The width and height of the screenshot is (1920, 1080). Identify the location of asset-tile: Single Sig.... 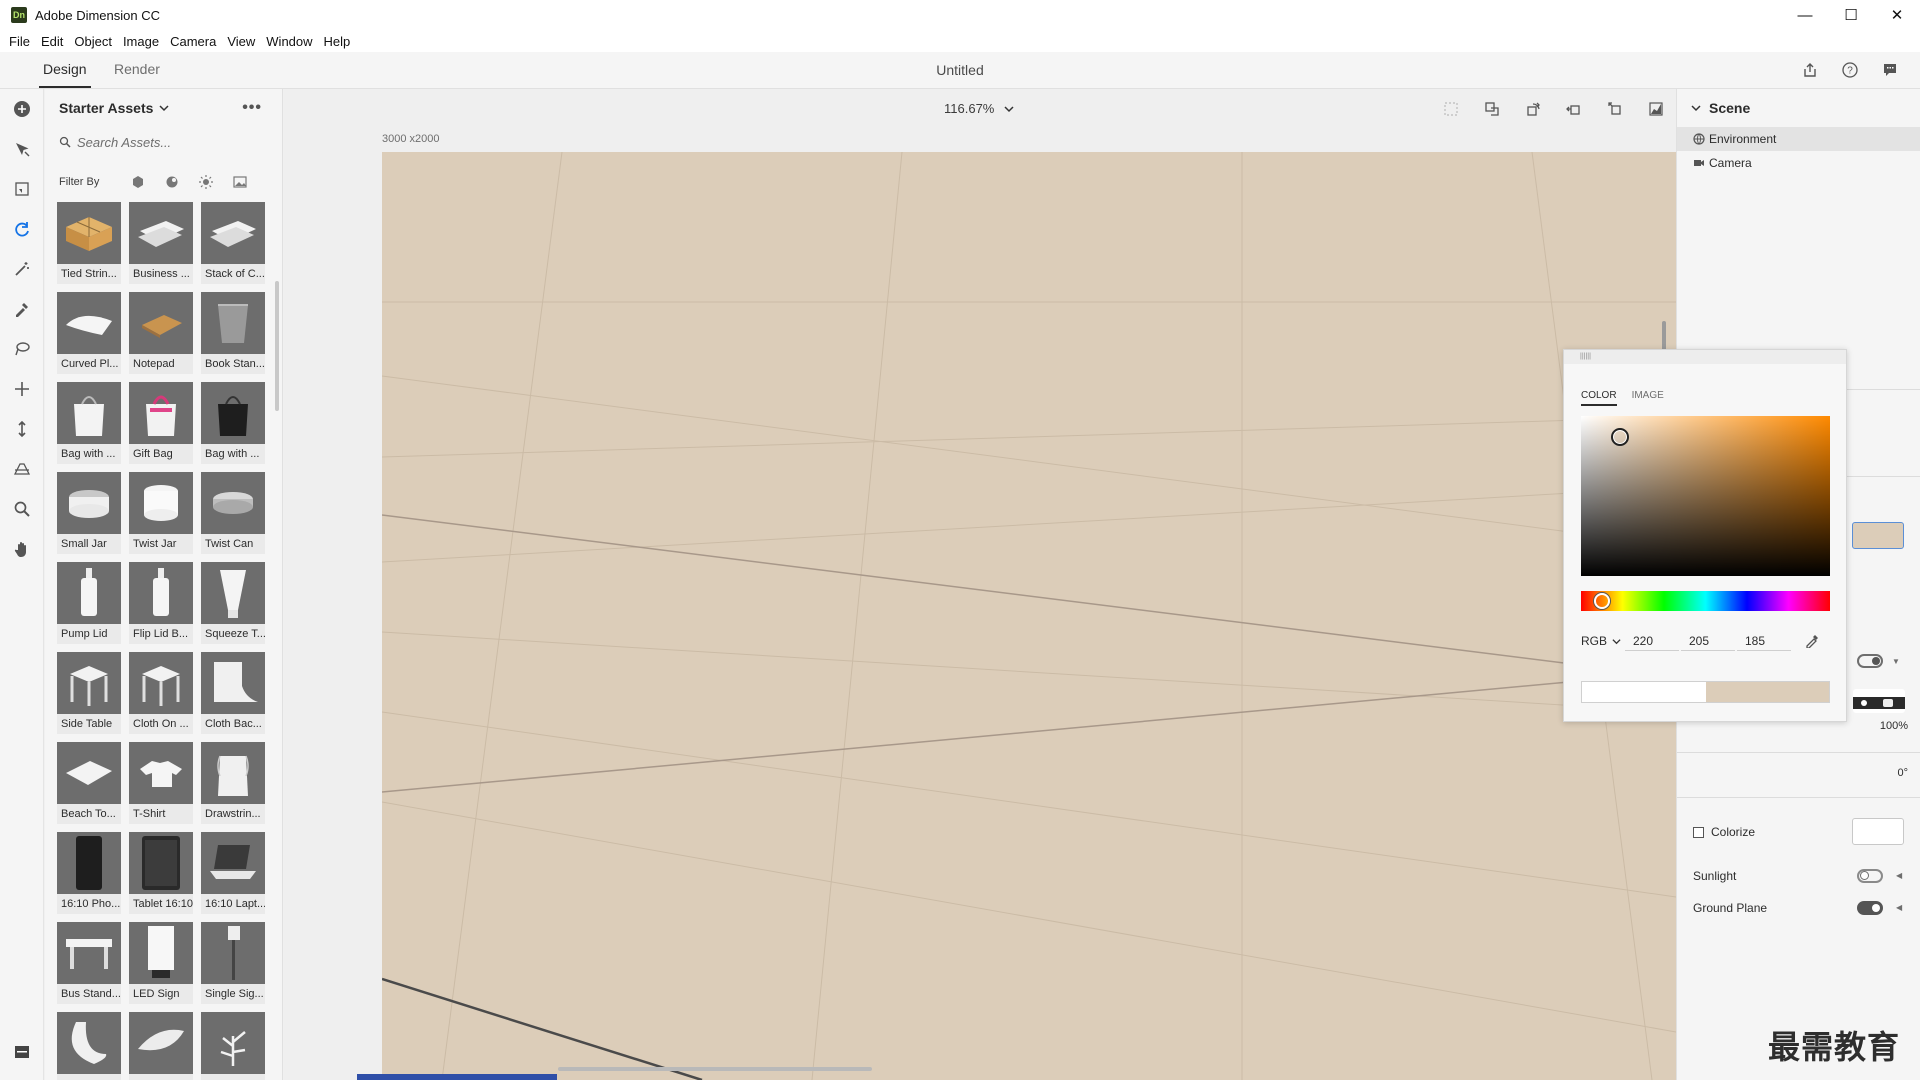
(233, 963).